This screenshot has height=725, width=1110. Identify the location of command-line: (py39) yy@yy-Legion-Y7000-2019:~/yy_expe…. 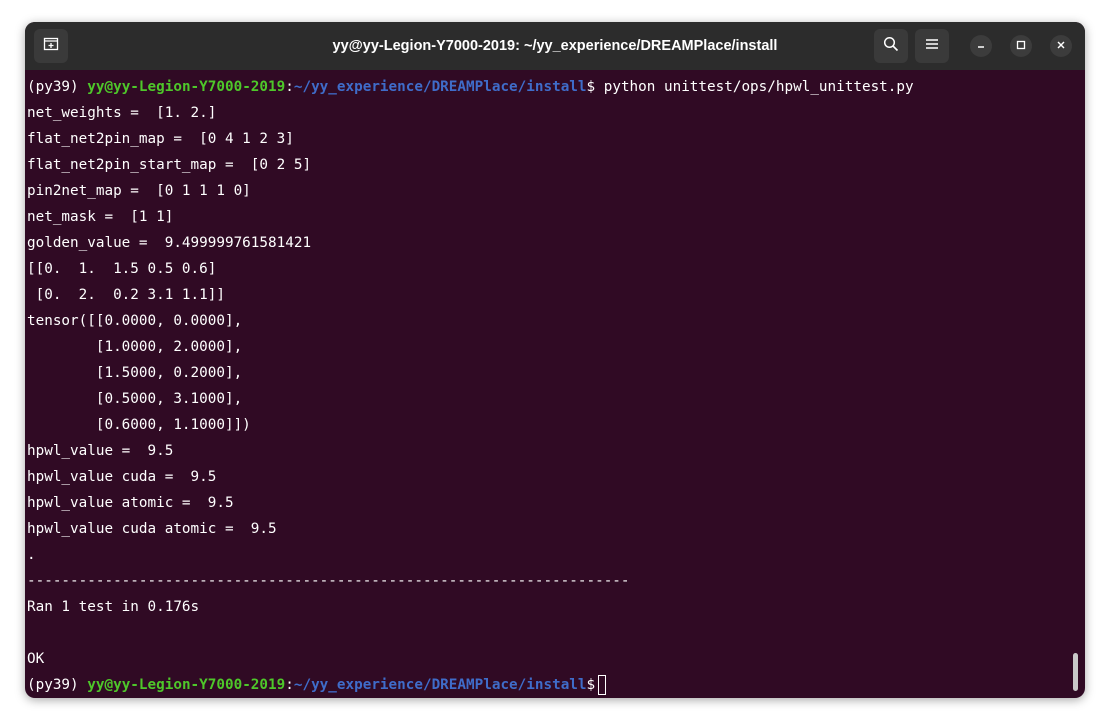
(547, 87).